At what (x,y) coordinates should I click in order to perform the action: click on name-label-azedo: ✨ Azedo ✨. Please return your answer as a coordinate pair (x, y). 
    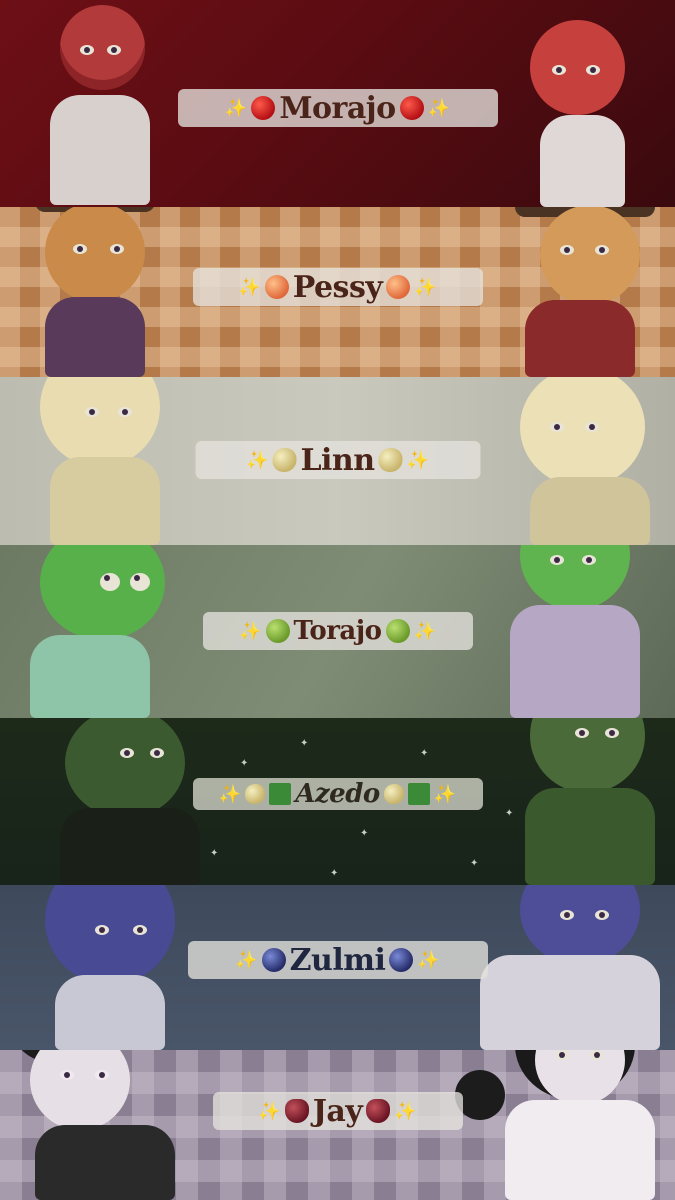
    Looking at the image, I should click on (337, 794).